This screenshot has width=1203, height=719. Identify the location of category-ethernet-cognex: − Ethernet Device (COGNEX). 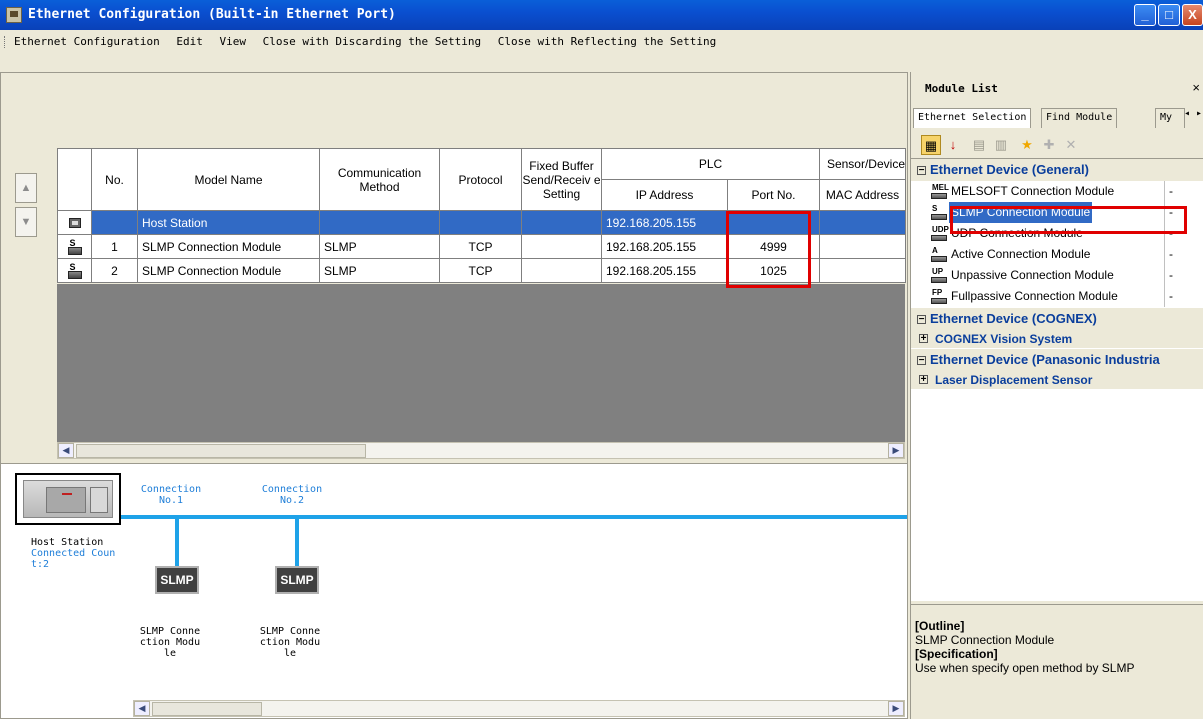
(1057, 319).